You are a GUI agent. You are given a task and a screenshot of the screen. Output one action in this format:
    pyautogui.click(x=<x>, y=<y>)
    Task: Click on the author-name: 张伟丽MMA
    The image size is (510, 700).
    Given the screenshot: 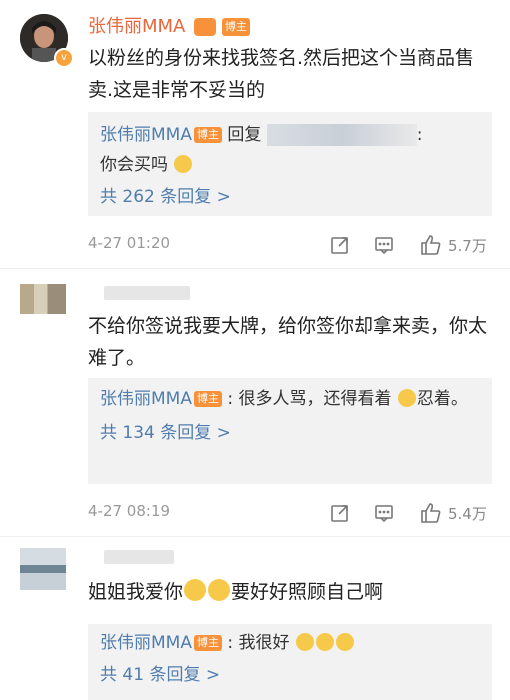 What is the action you would take?
    pyautogui.click(x=136, y=26)
    